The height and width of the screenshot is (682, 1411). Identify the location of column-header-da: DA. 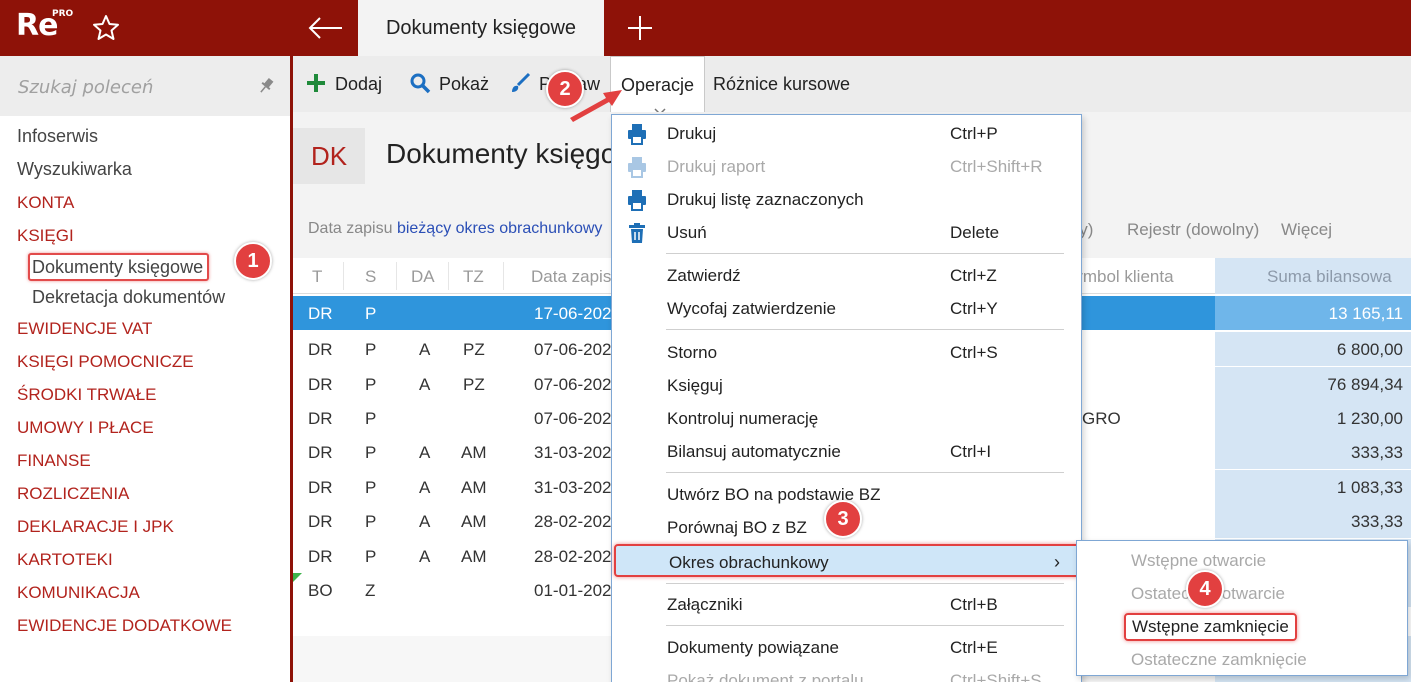
(423, 277).